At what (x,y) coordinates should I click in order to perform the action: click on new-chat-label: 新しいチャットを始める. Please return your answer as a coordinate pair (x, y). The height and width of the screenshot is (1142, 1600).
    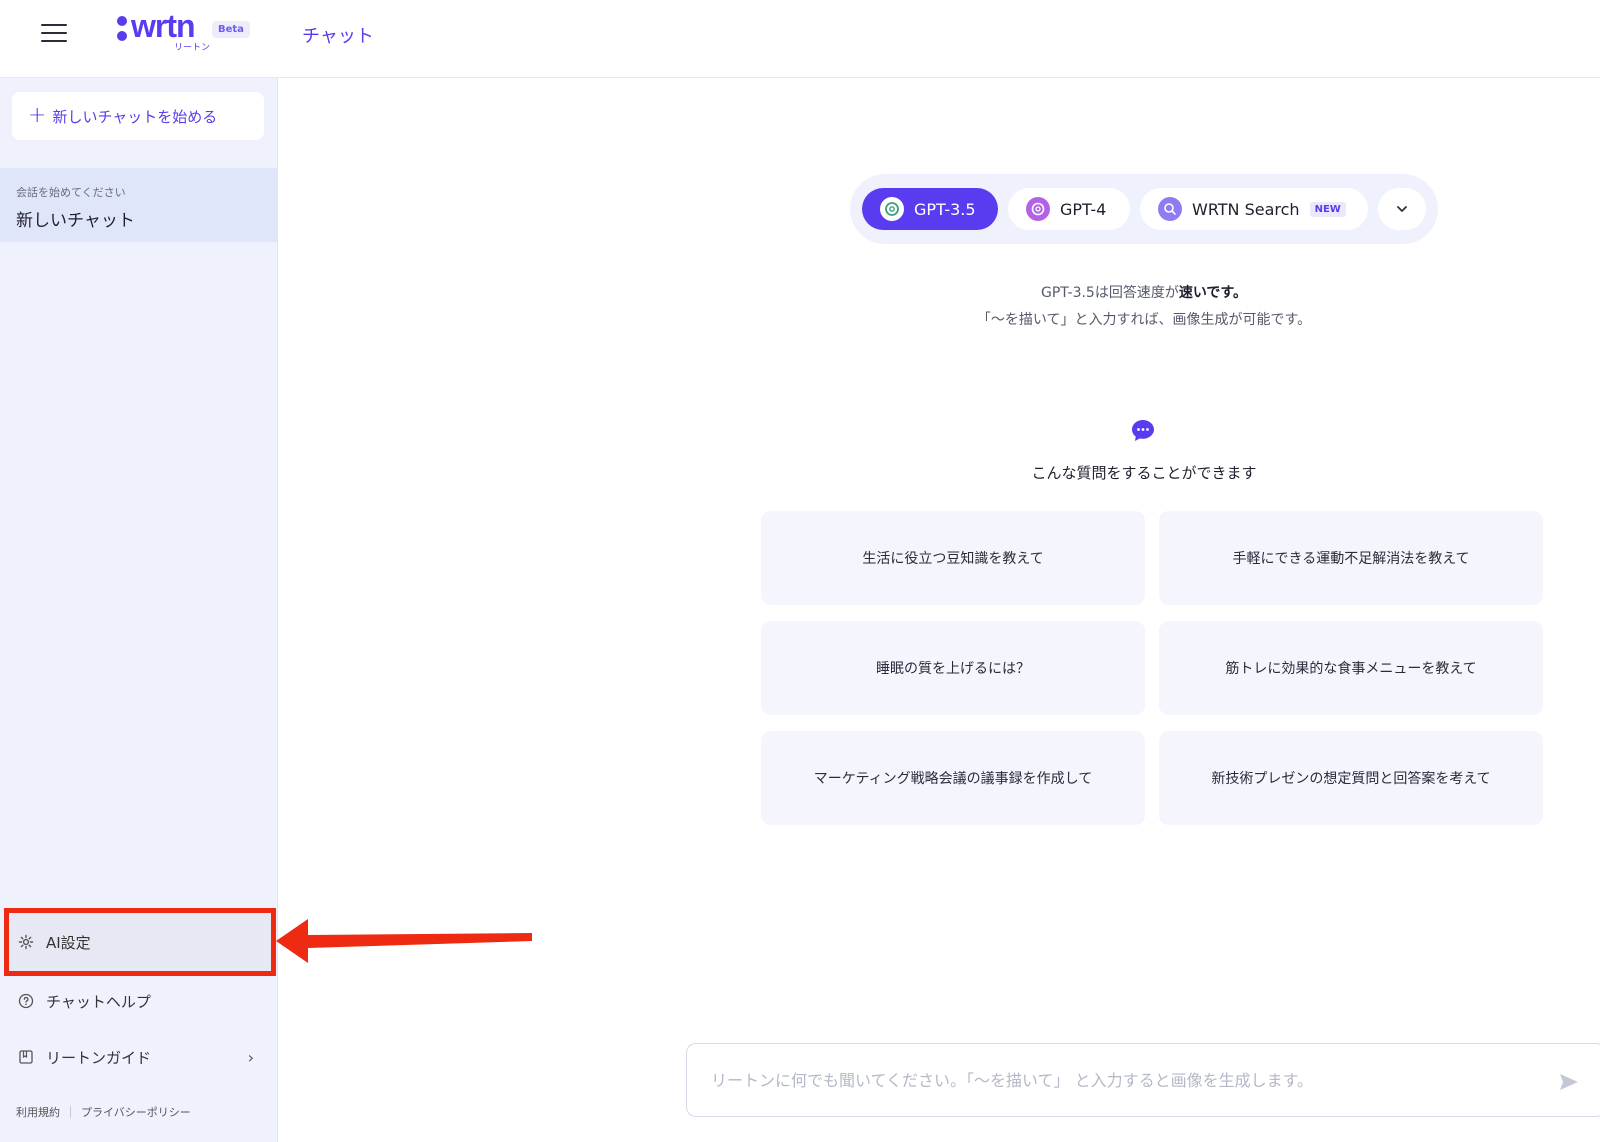
    Looking at the image, I should click on (135, 116).